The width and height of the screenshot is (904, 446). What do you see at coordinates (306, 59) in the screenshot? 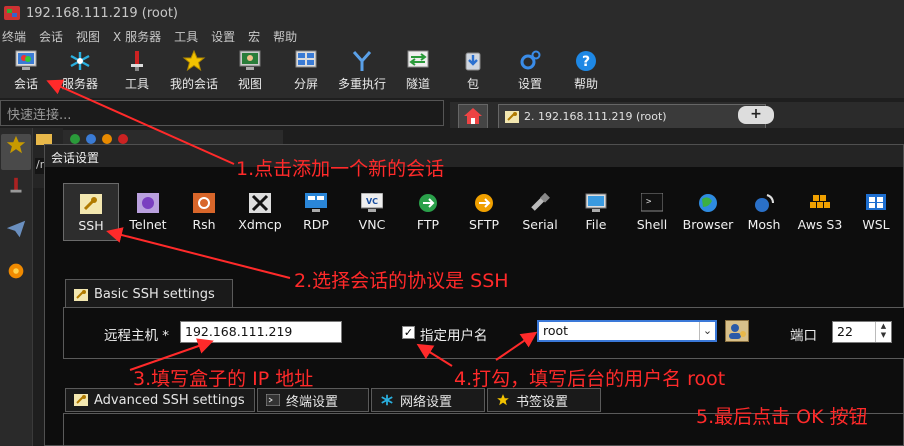
I see `split-icon` at bounding box center [306, 59].